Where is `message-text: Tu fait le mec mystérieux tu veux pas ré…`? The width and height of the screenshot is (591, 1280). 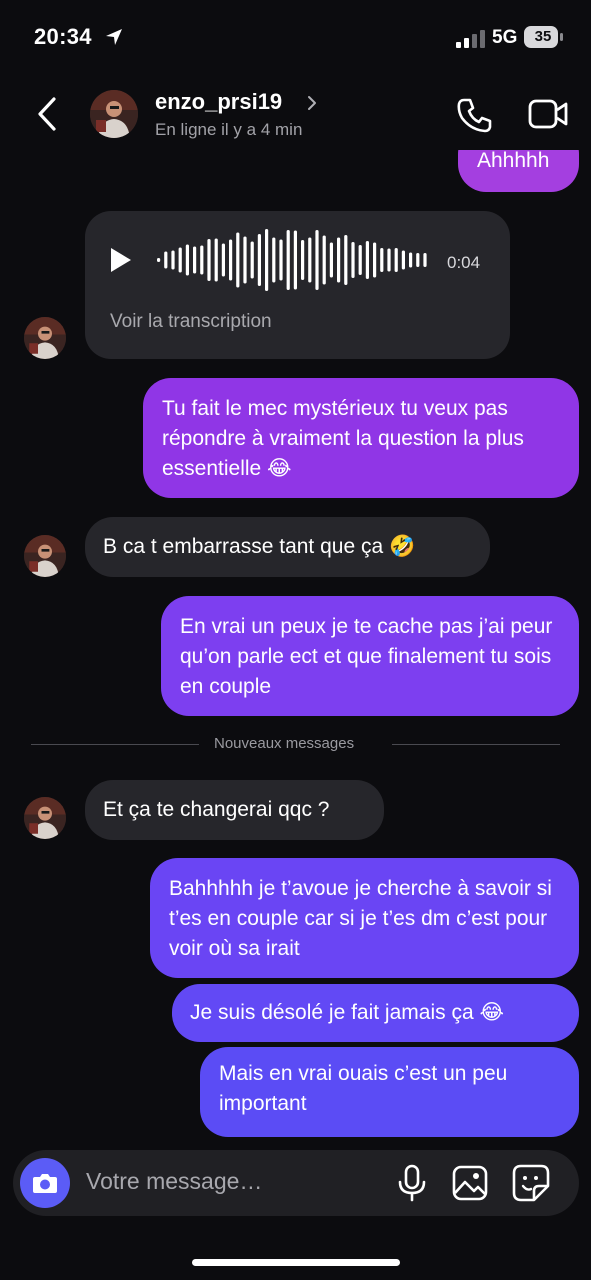 message-text: Tu fait le mec mystérieux tu veux pas ré… is located at coordinates (343, 438).